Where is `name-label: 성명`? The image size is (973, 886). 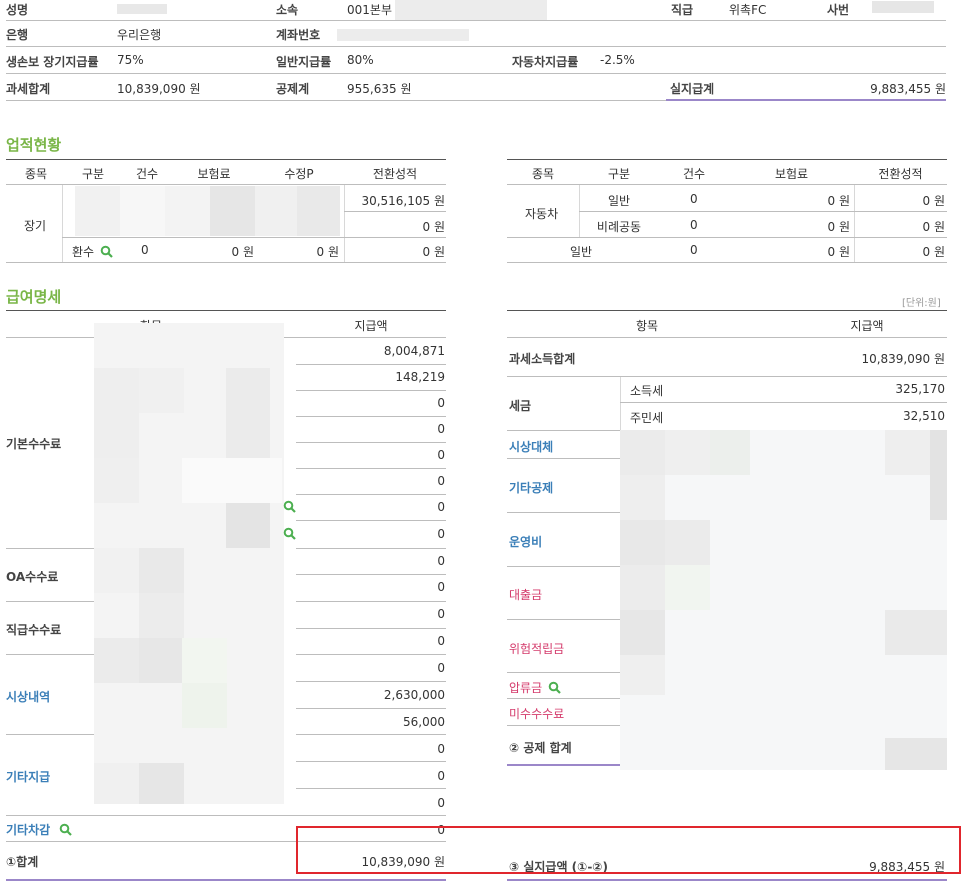
name-label: 성명 is located at coordinates (17, 10).